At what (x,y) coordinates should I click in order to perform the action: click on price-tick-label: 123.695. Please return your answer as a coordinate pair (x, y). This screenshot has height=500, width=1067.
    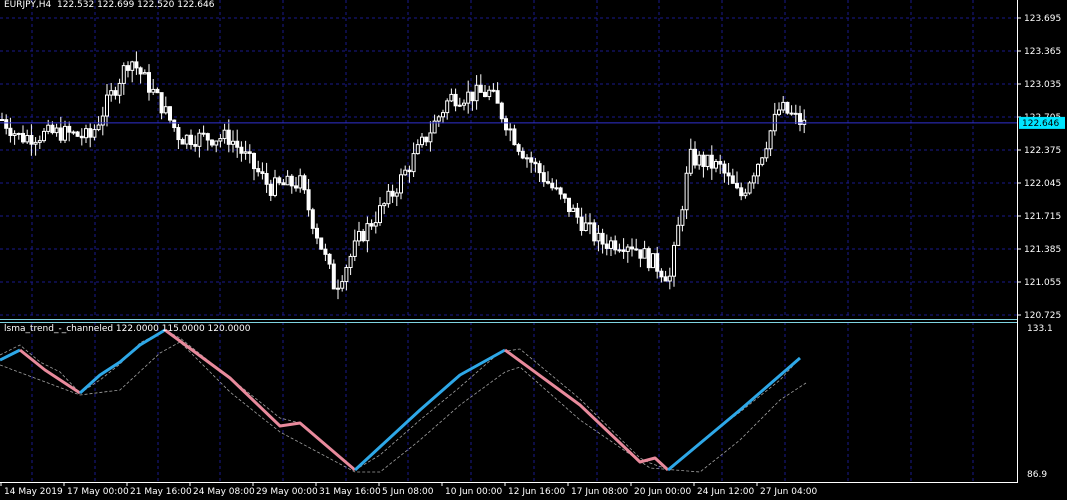
    Looking at the image, I should click on (1042, 19).